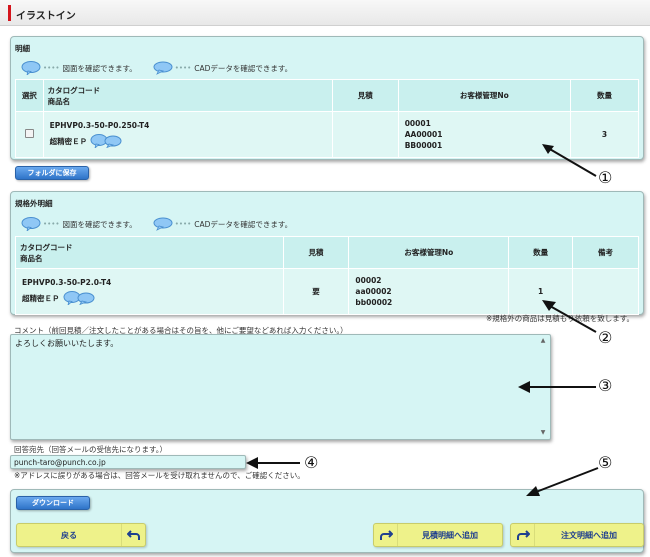 The image size is (650, 557). I want to click on row-select-checkbox, so click(29, 133).